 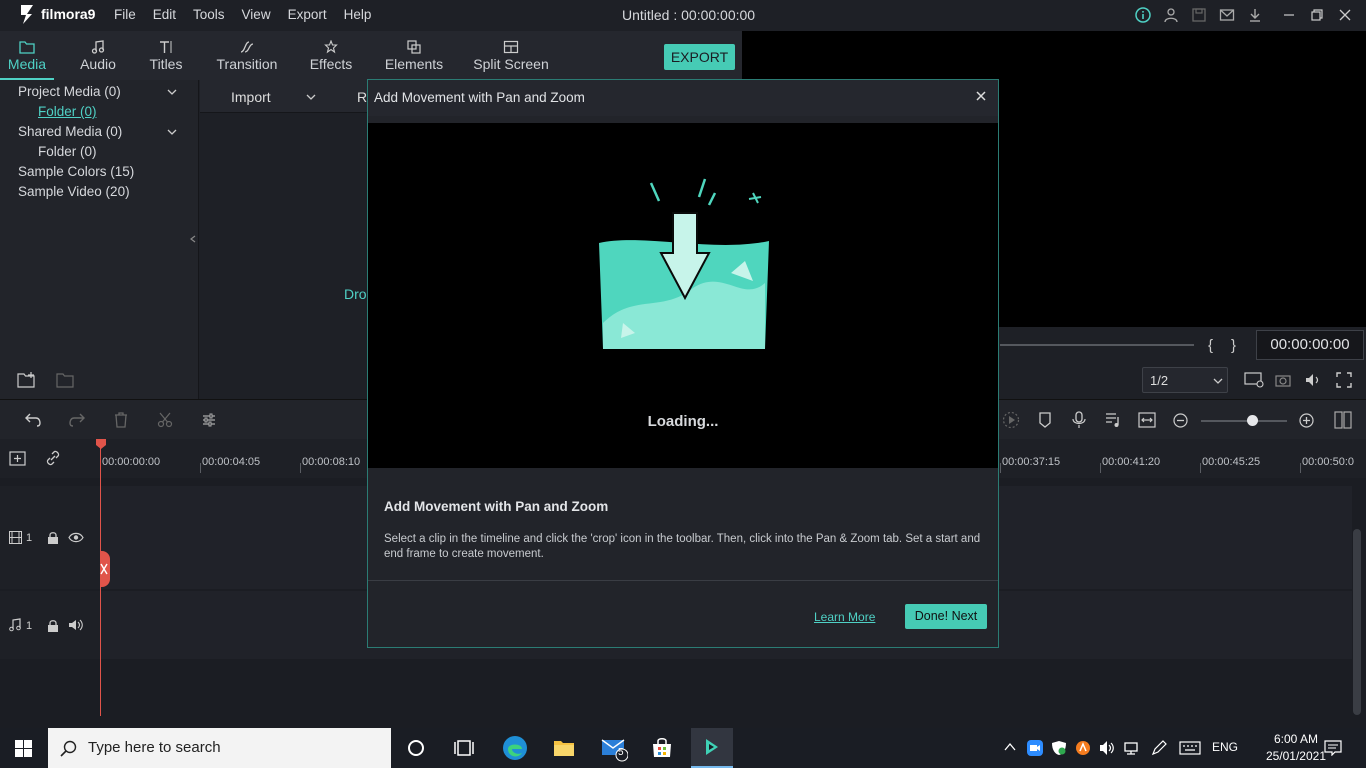 I want to click on tab-elements: Elements, so click(x=414, y=55).